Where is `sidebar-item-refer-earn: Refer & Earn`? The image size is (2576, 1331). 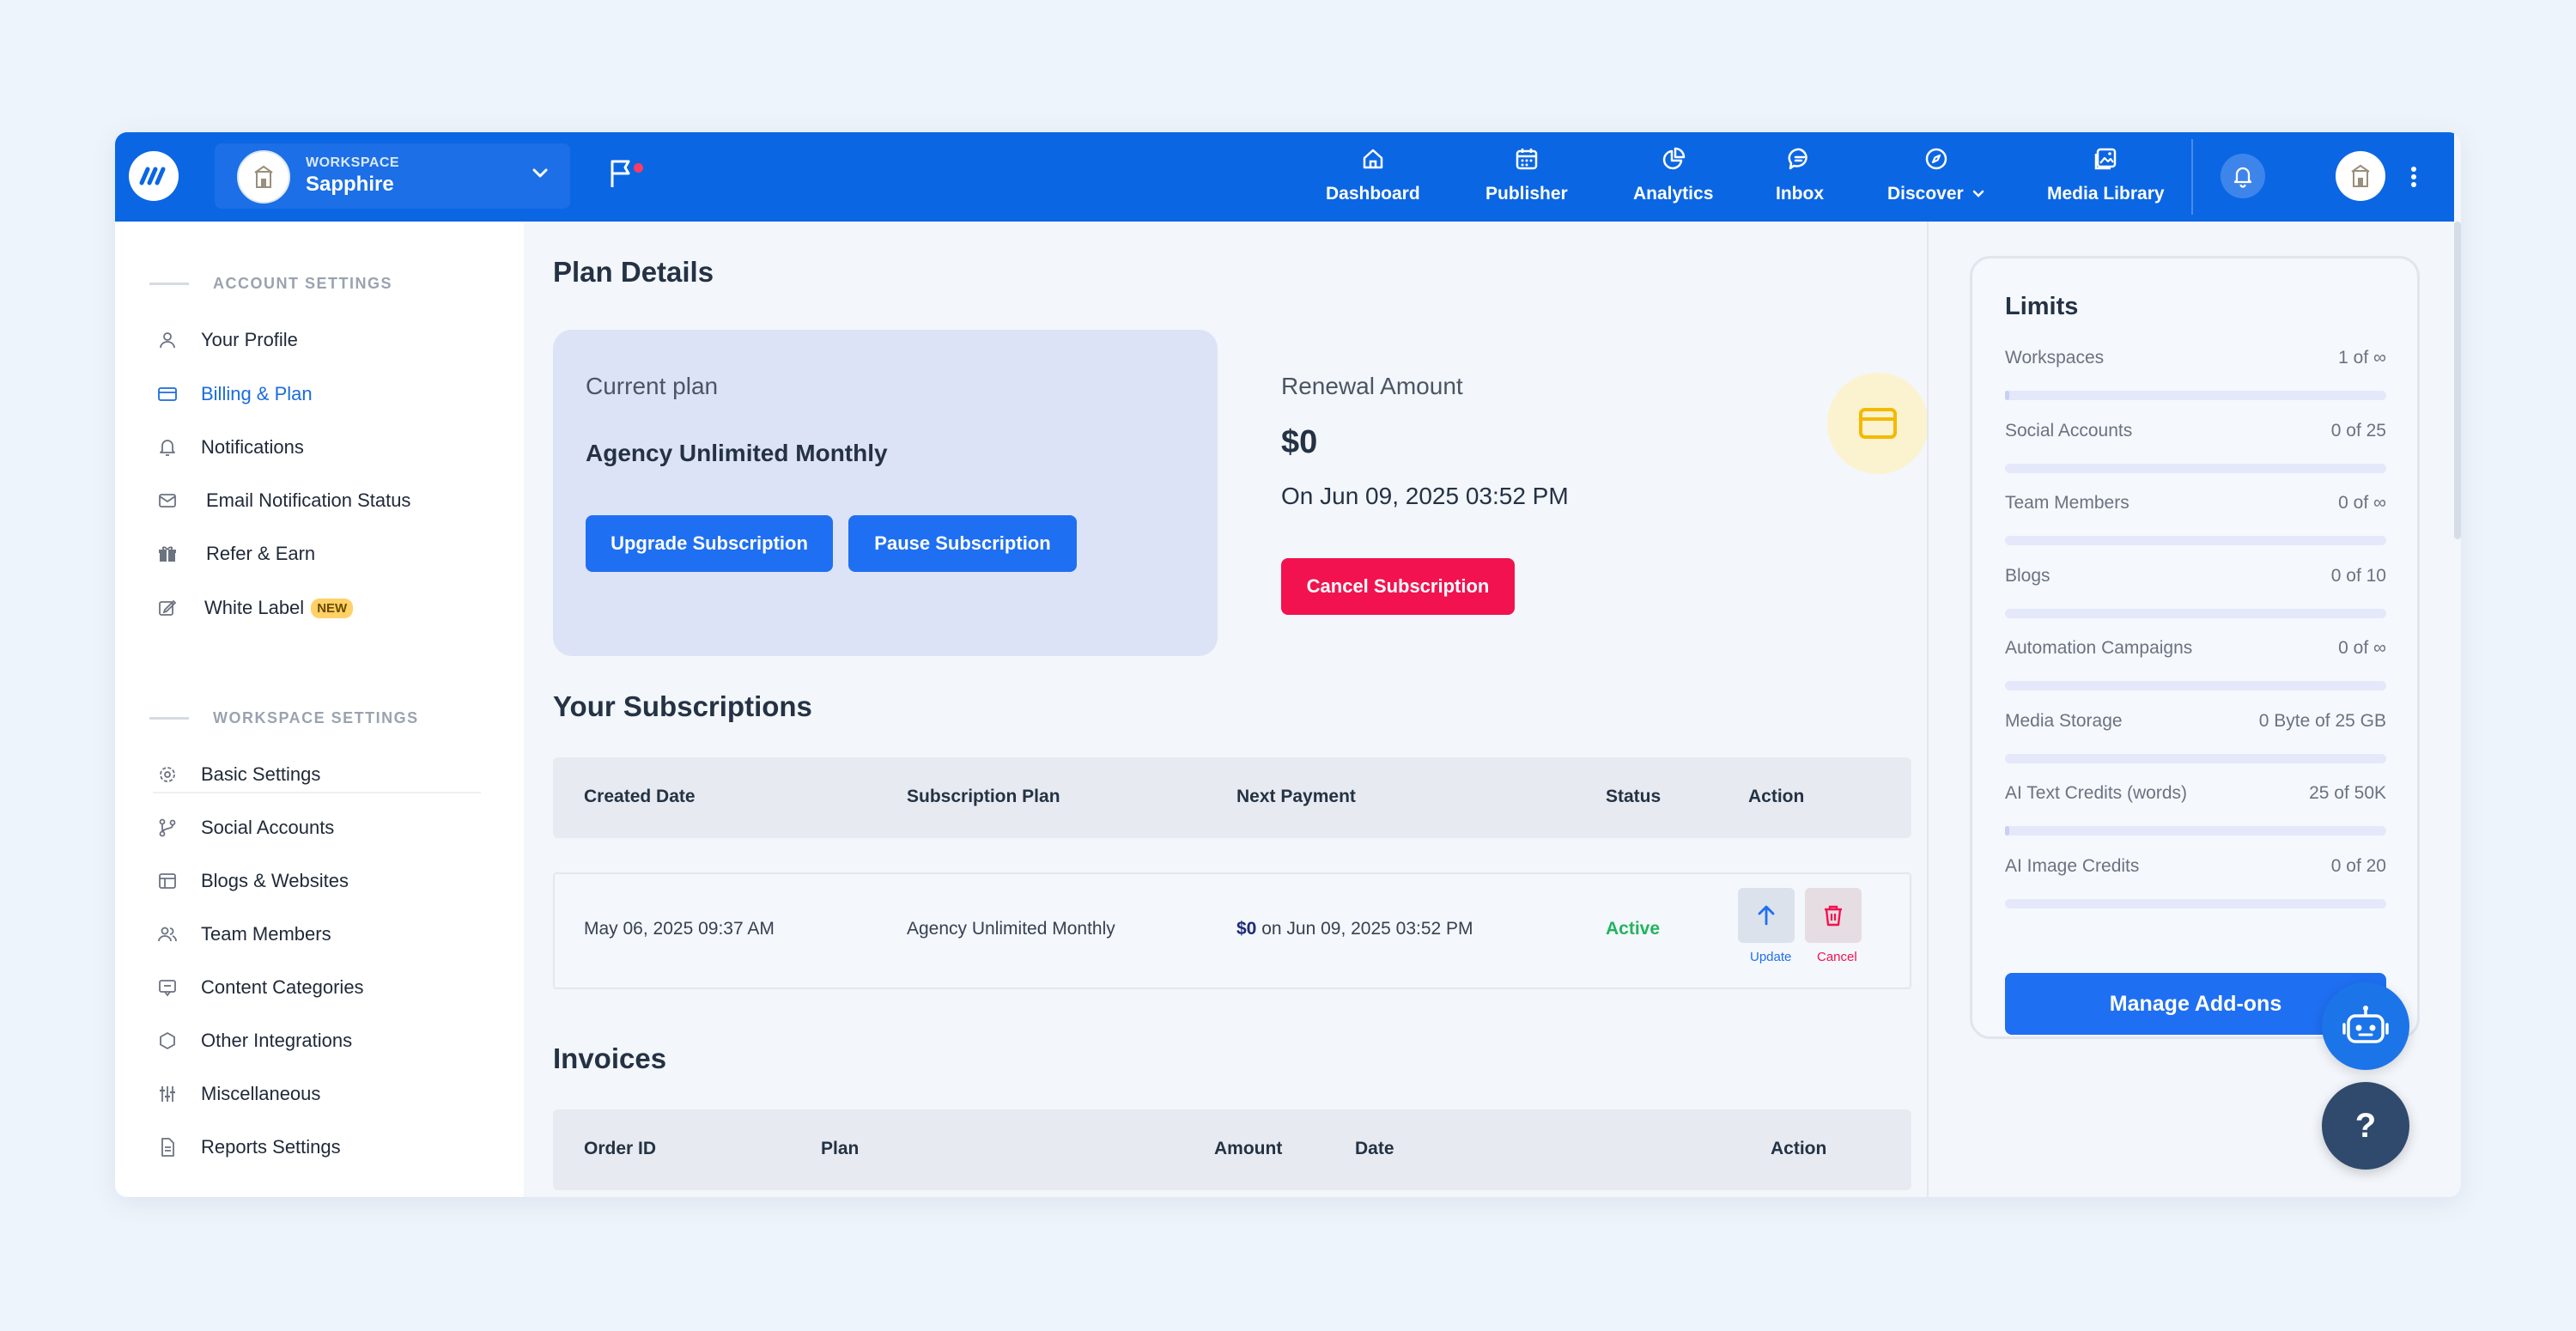
sidebar-item-refer-earn: Refer & Earn is located at coordinates (235, 554).